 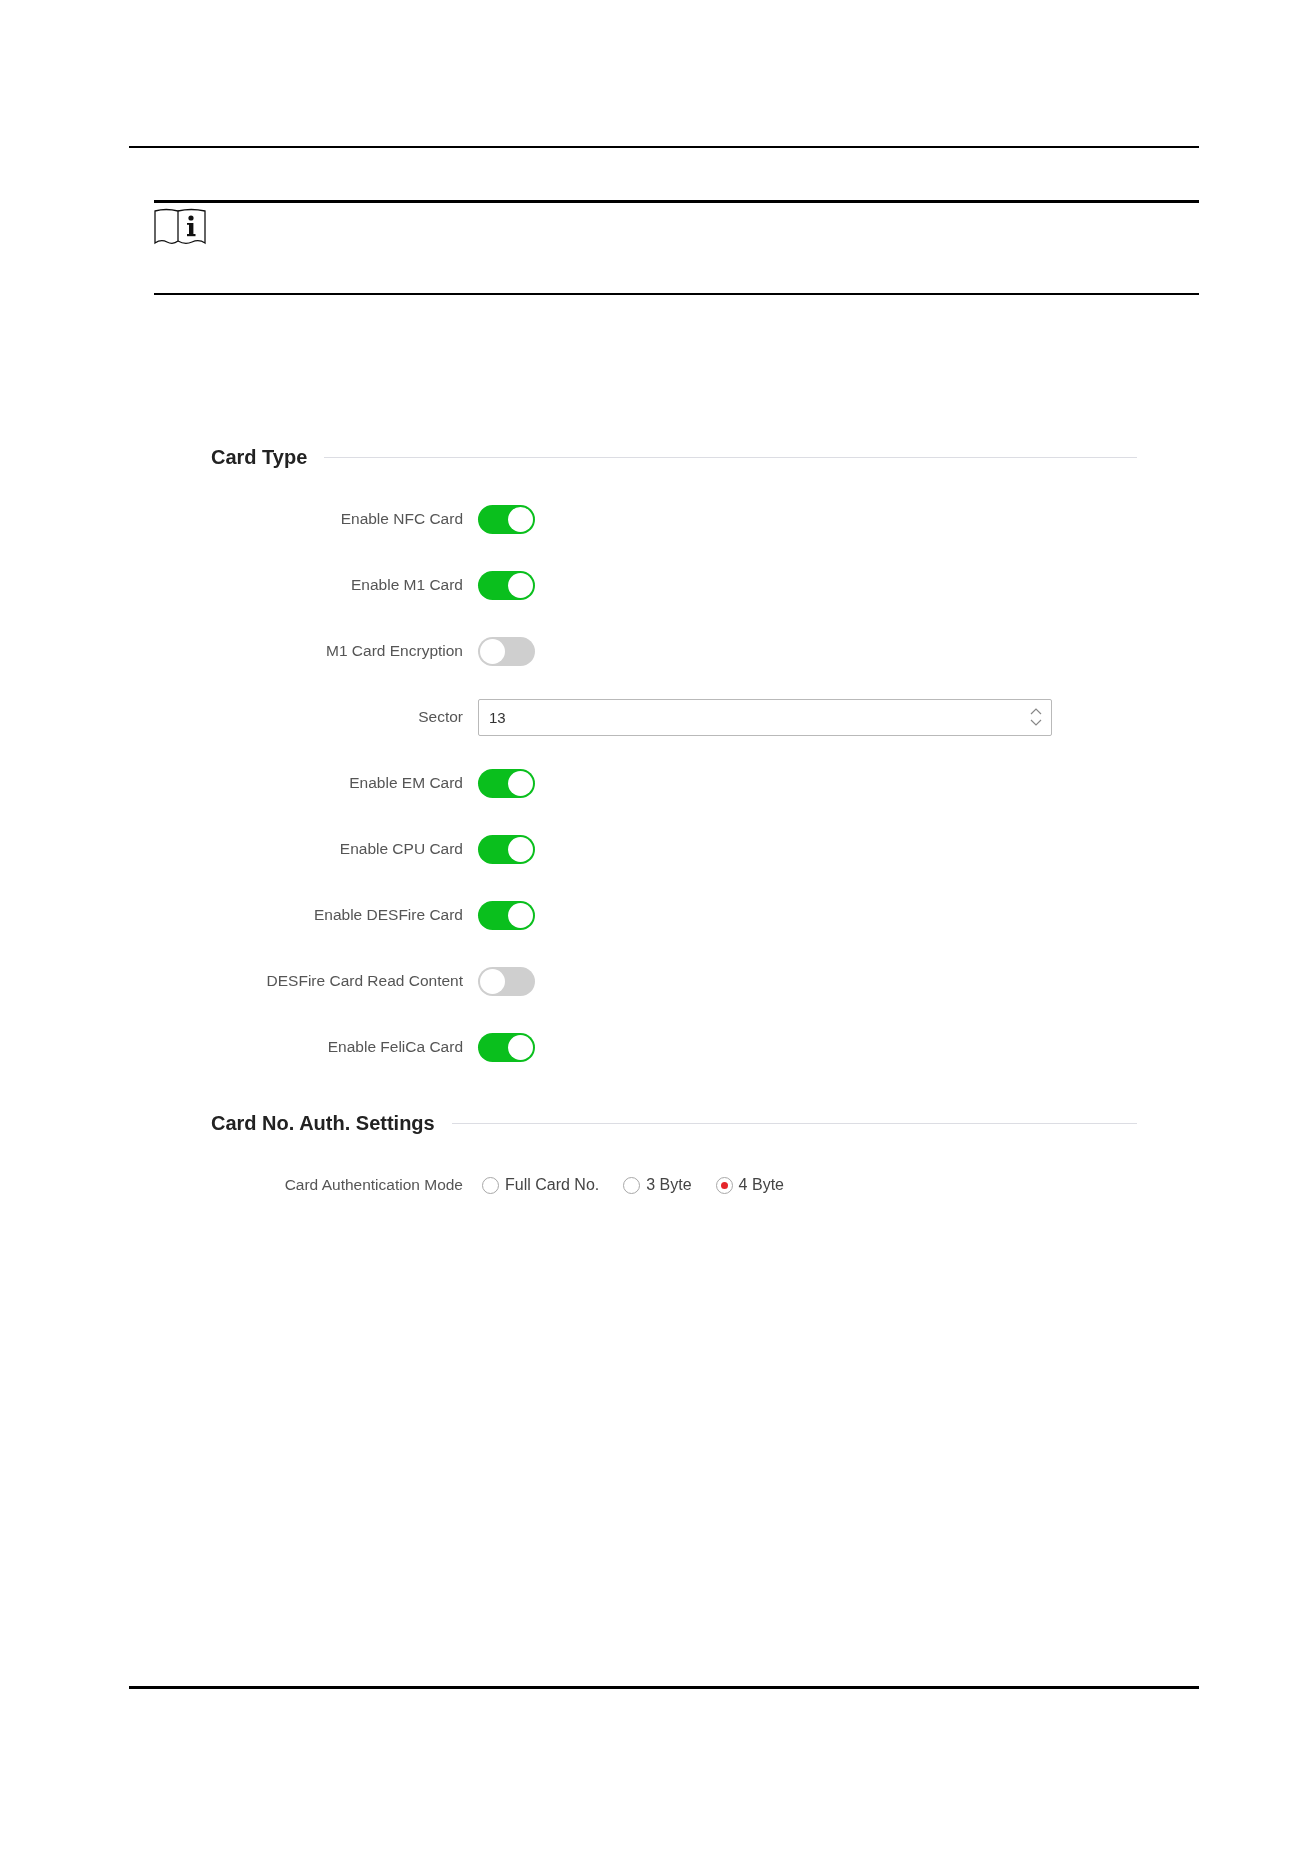 I want to click on field-label: Enable CPU Card, so click(x=401, y=849).